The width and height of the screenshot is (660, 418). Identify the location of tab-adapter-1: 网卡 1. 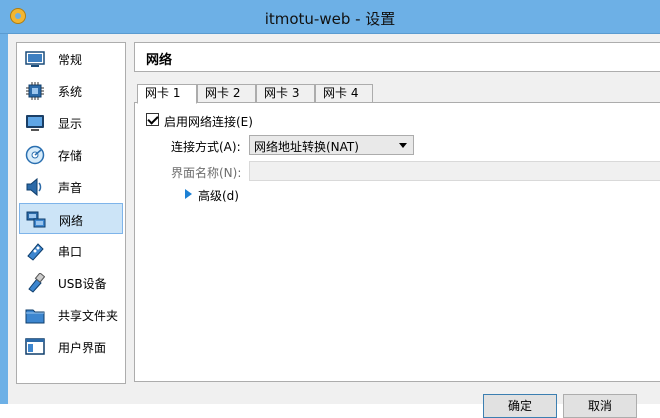
(167, 94).